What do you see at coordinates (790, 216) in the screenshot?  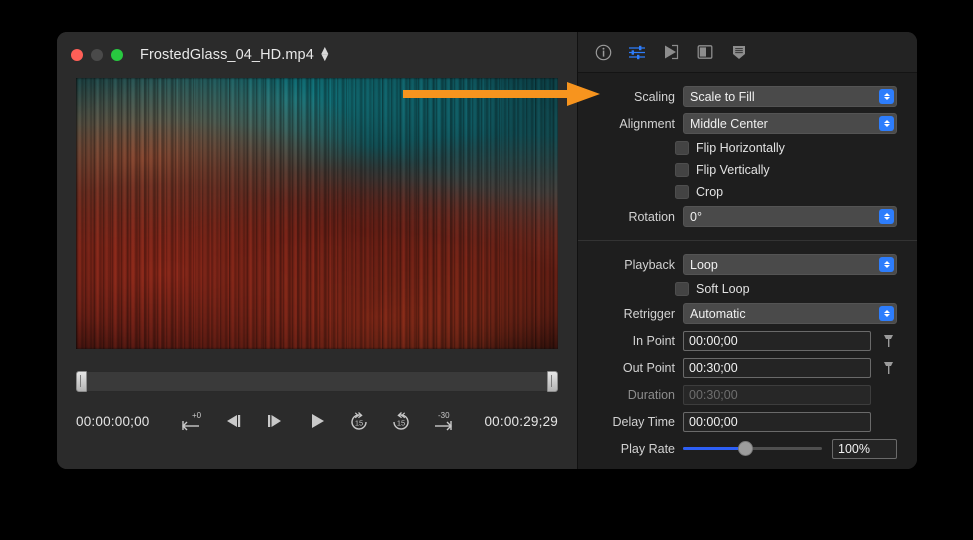 I see `rotation-popup: 0°` at bounding box center [790, 216].